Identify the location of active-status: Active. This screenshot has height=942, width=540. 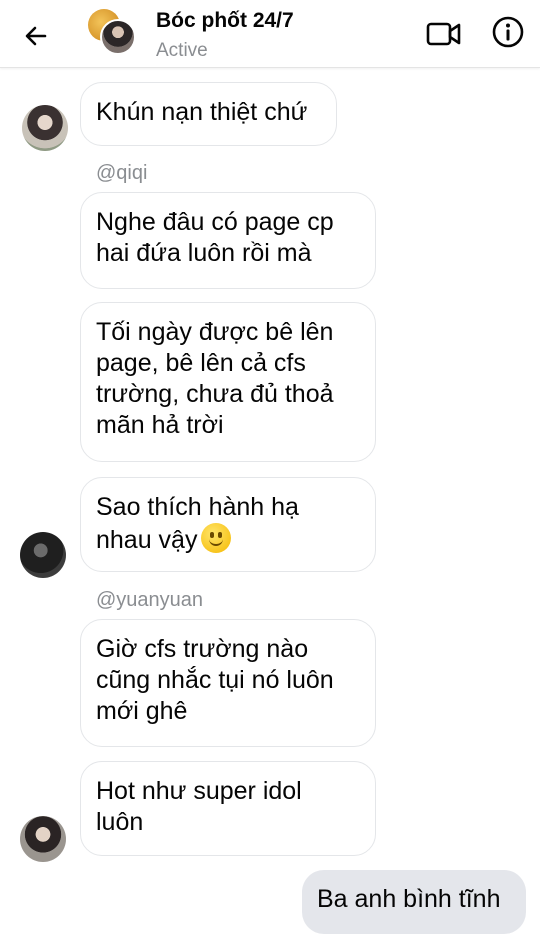
(182, 50).